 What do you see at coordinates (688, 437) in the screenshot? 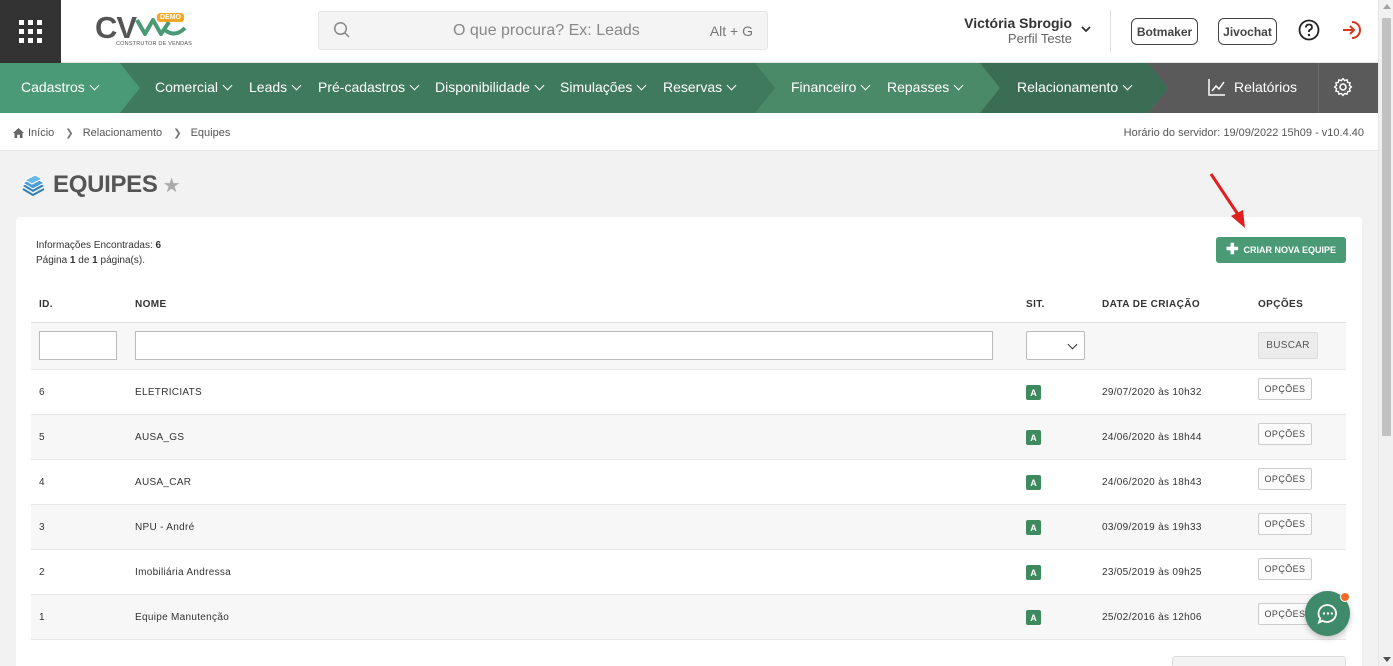
I see `table-row: 5 AUSA_GS A 24/06/2020 às 18h44 OPÇÕES` at bounding box center [688, 437].